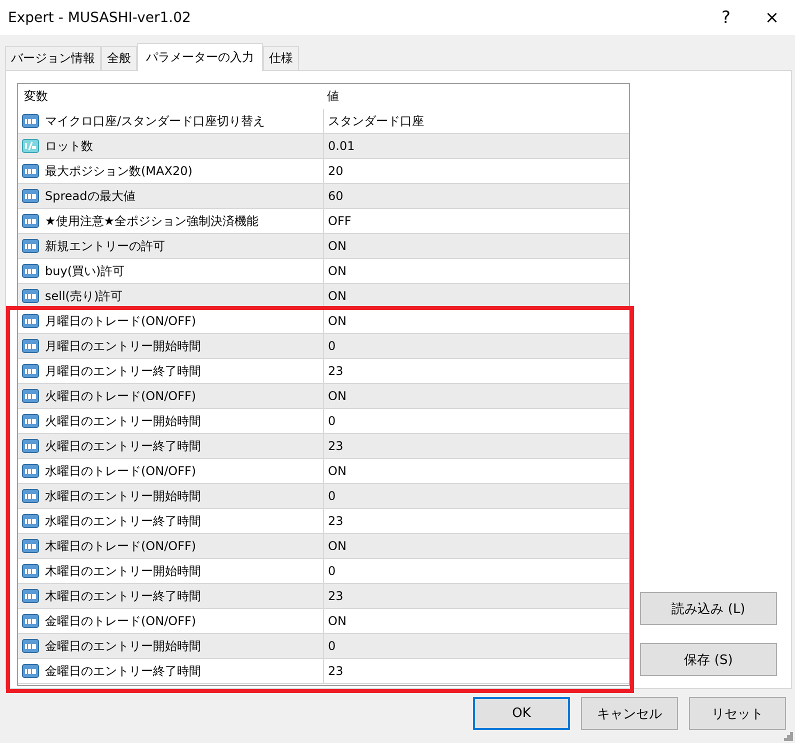 The height and width of the screenshot is (743, 795). Describe the element at coordinates (341, 146) in the screenshot. I see `parameter-value: 0.01` at that location.